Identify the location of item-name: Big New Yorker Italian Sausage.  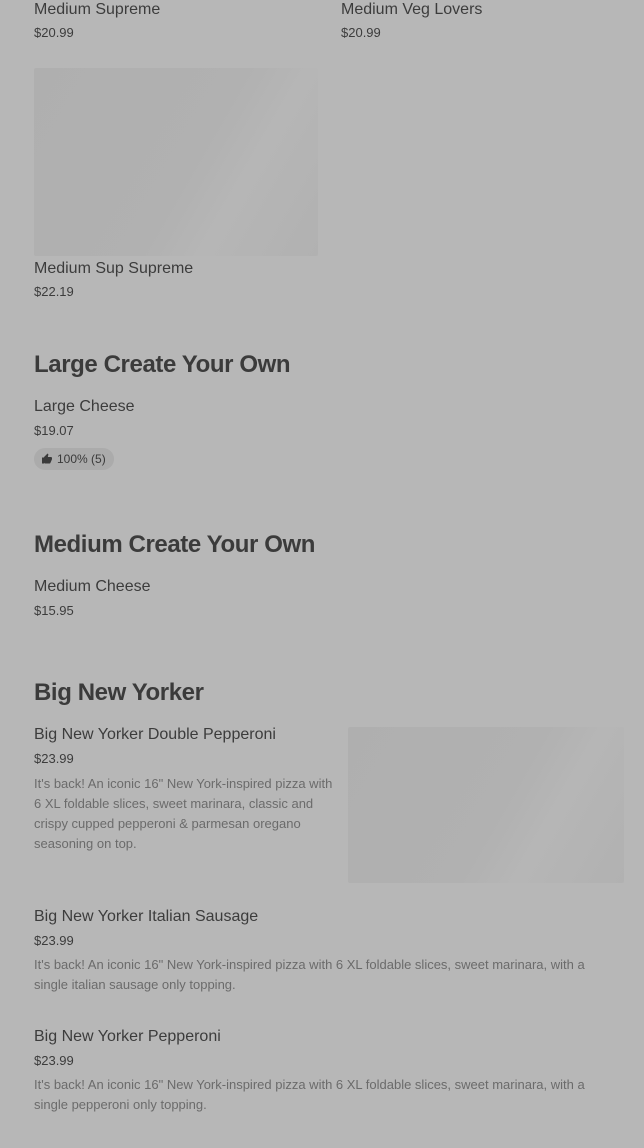
(146, 916).